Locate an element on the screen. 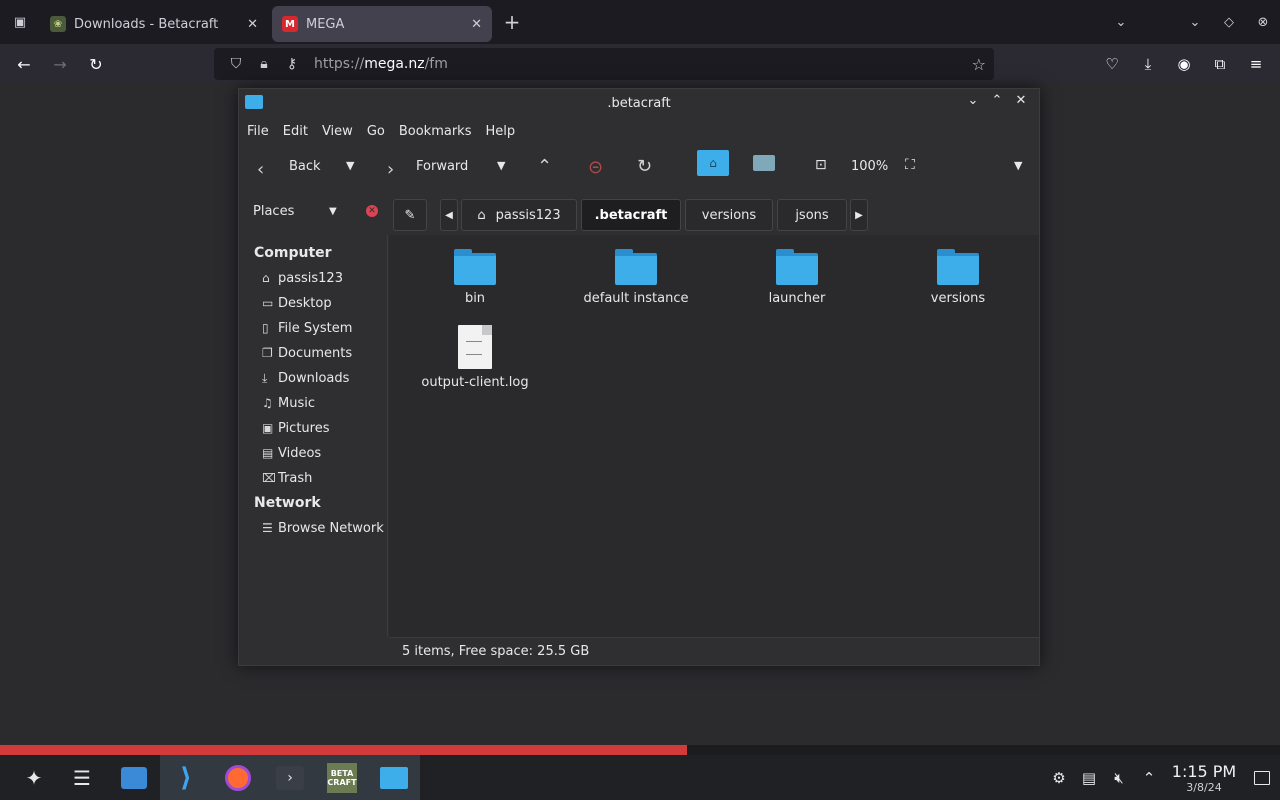 This screenshot has width=1280, height=800. zoom-in-icon: ⛶ is located at coordinates (910, 165).